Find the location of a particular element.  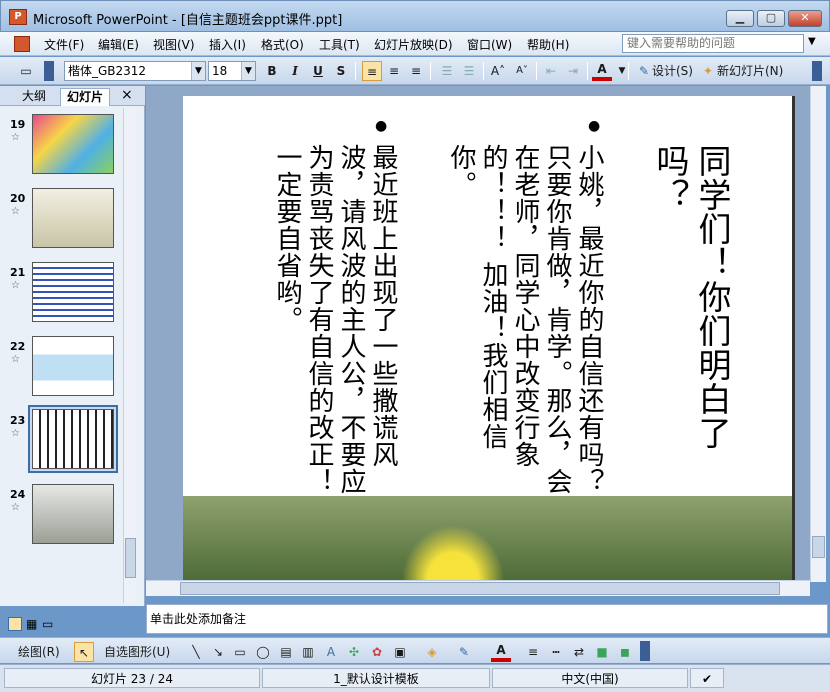

slideshow-view-icon: ▭ is located at coordinates (47, 624).